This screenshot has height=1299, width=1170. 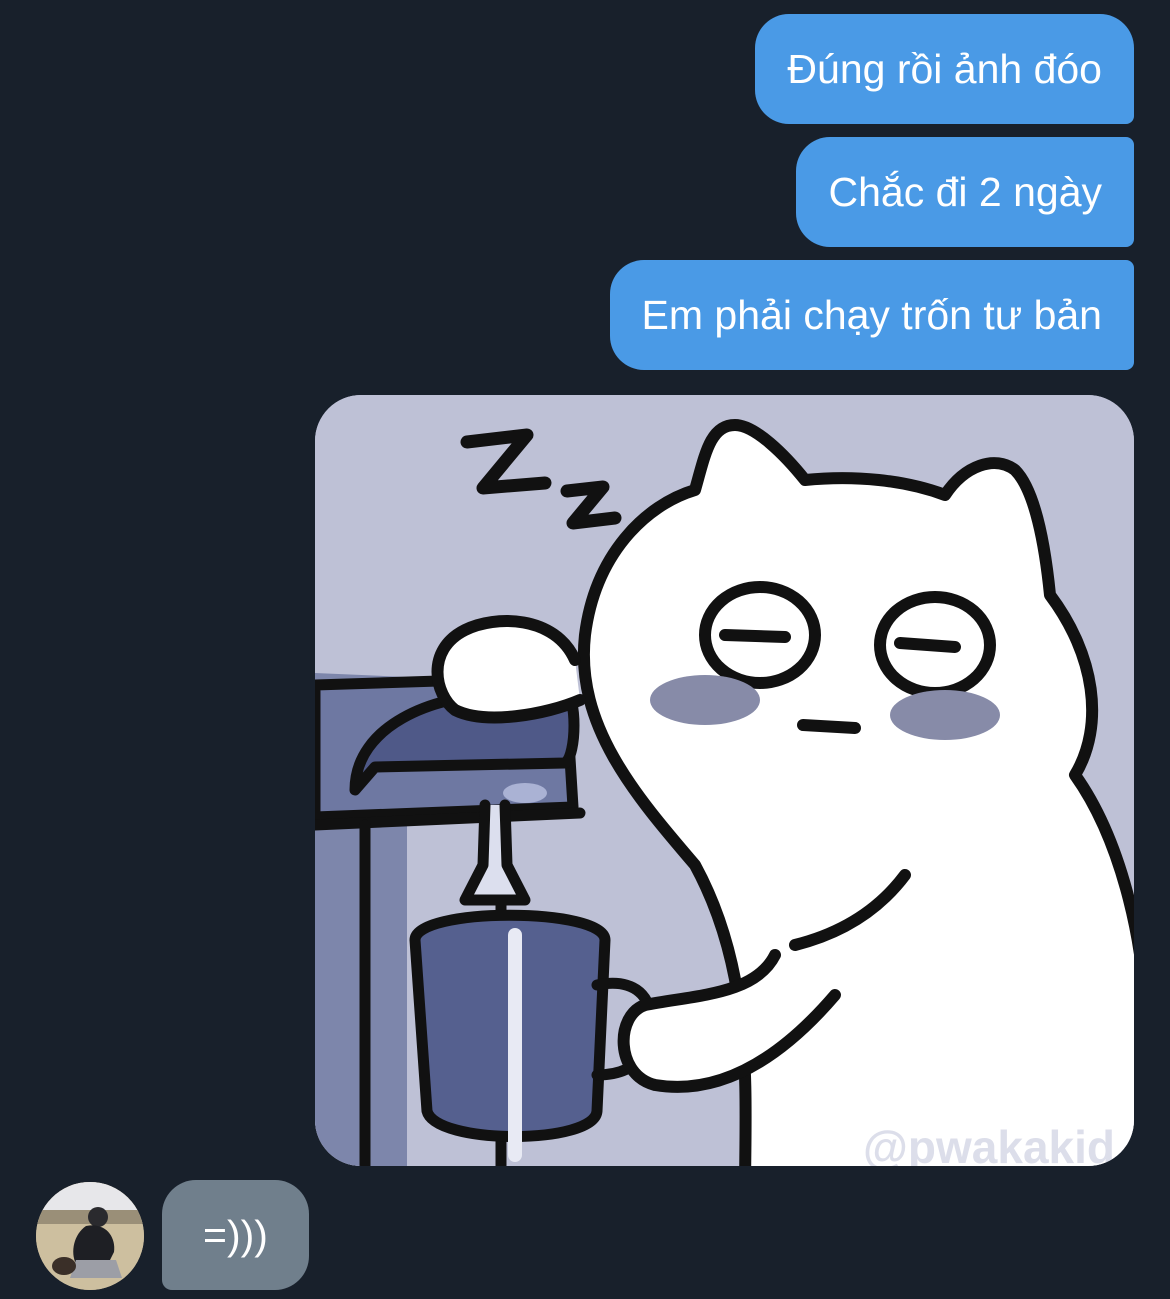 I want to click on message-text: =))), so click(x=235, y=1235).